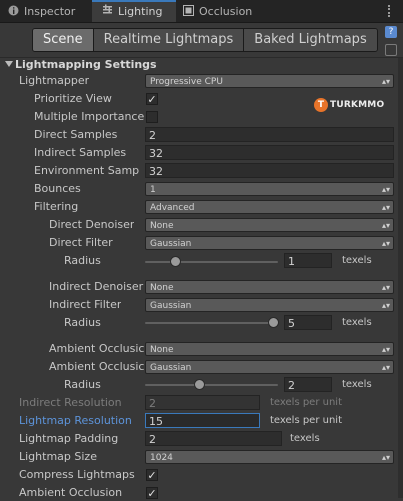  I want to click on environment-samples-label: Environment Samp, so click(87, 170).